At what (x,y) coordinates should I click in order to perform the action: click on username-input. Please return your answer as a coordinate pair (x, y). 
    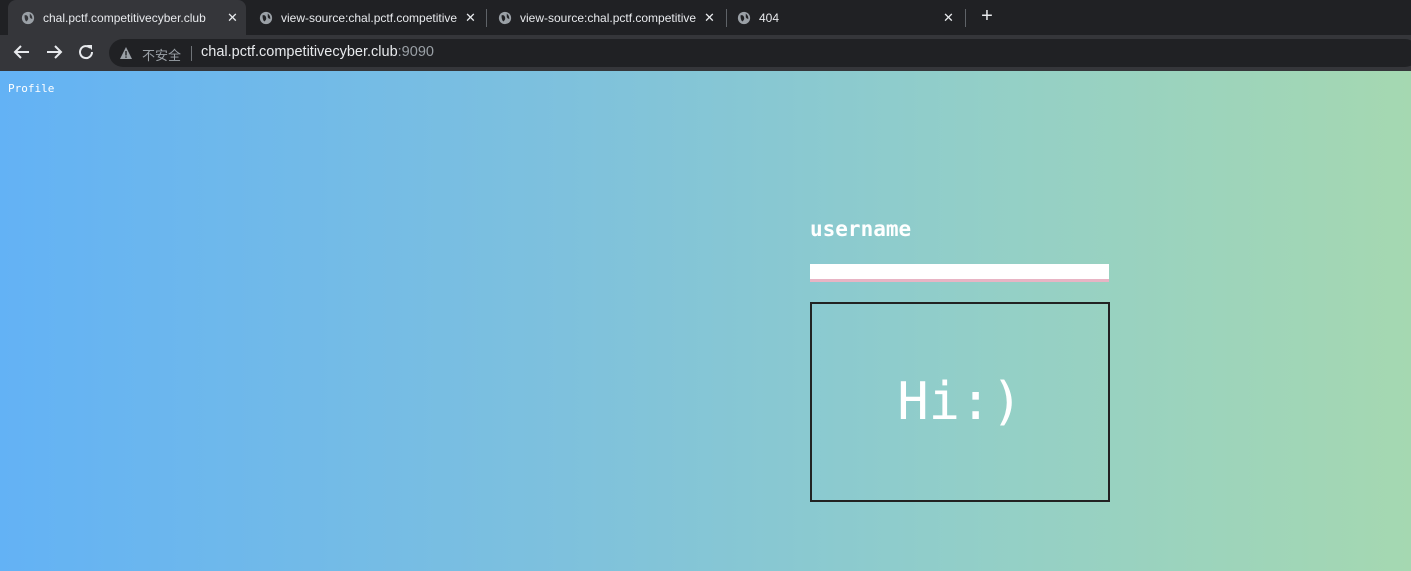
    Looking at the image, I should click on (959, 273).